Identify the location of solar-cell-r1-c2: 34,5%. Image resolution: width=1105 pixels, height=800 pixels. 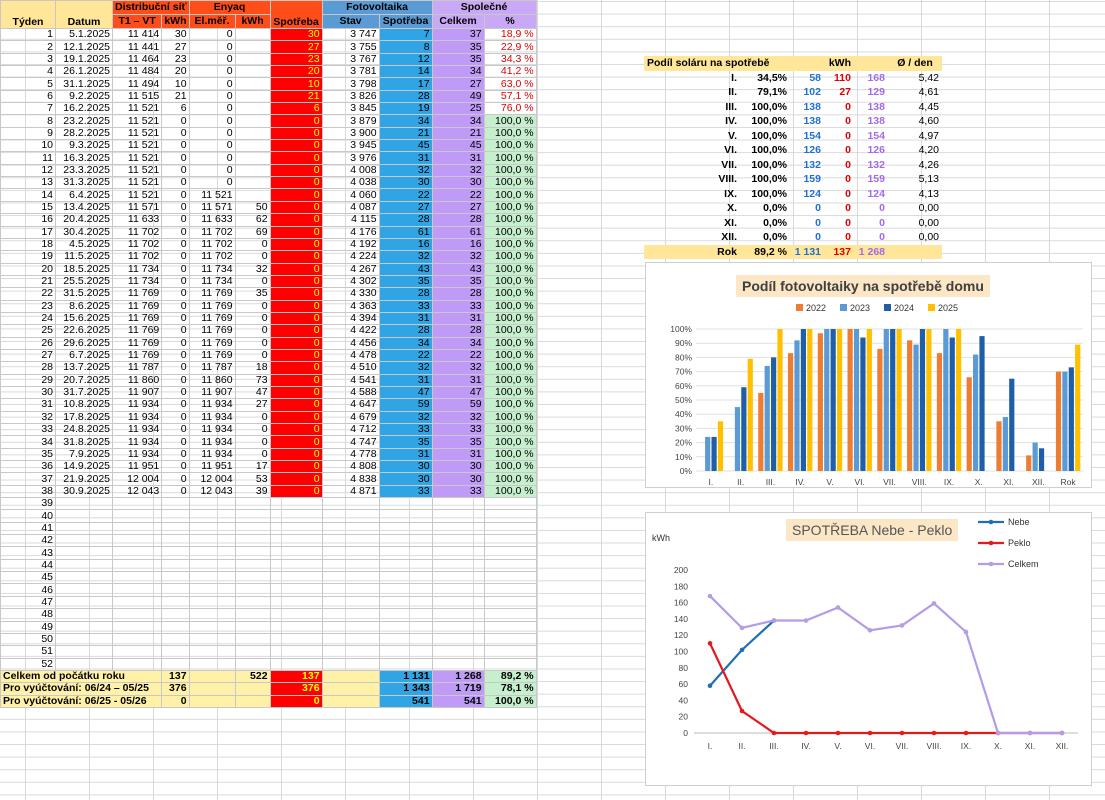
(765, 78).